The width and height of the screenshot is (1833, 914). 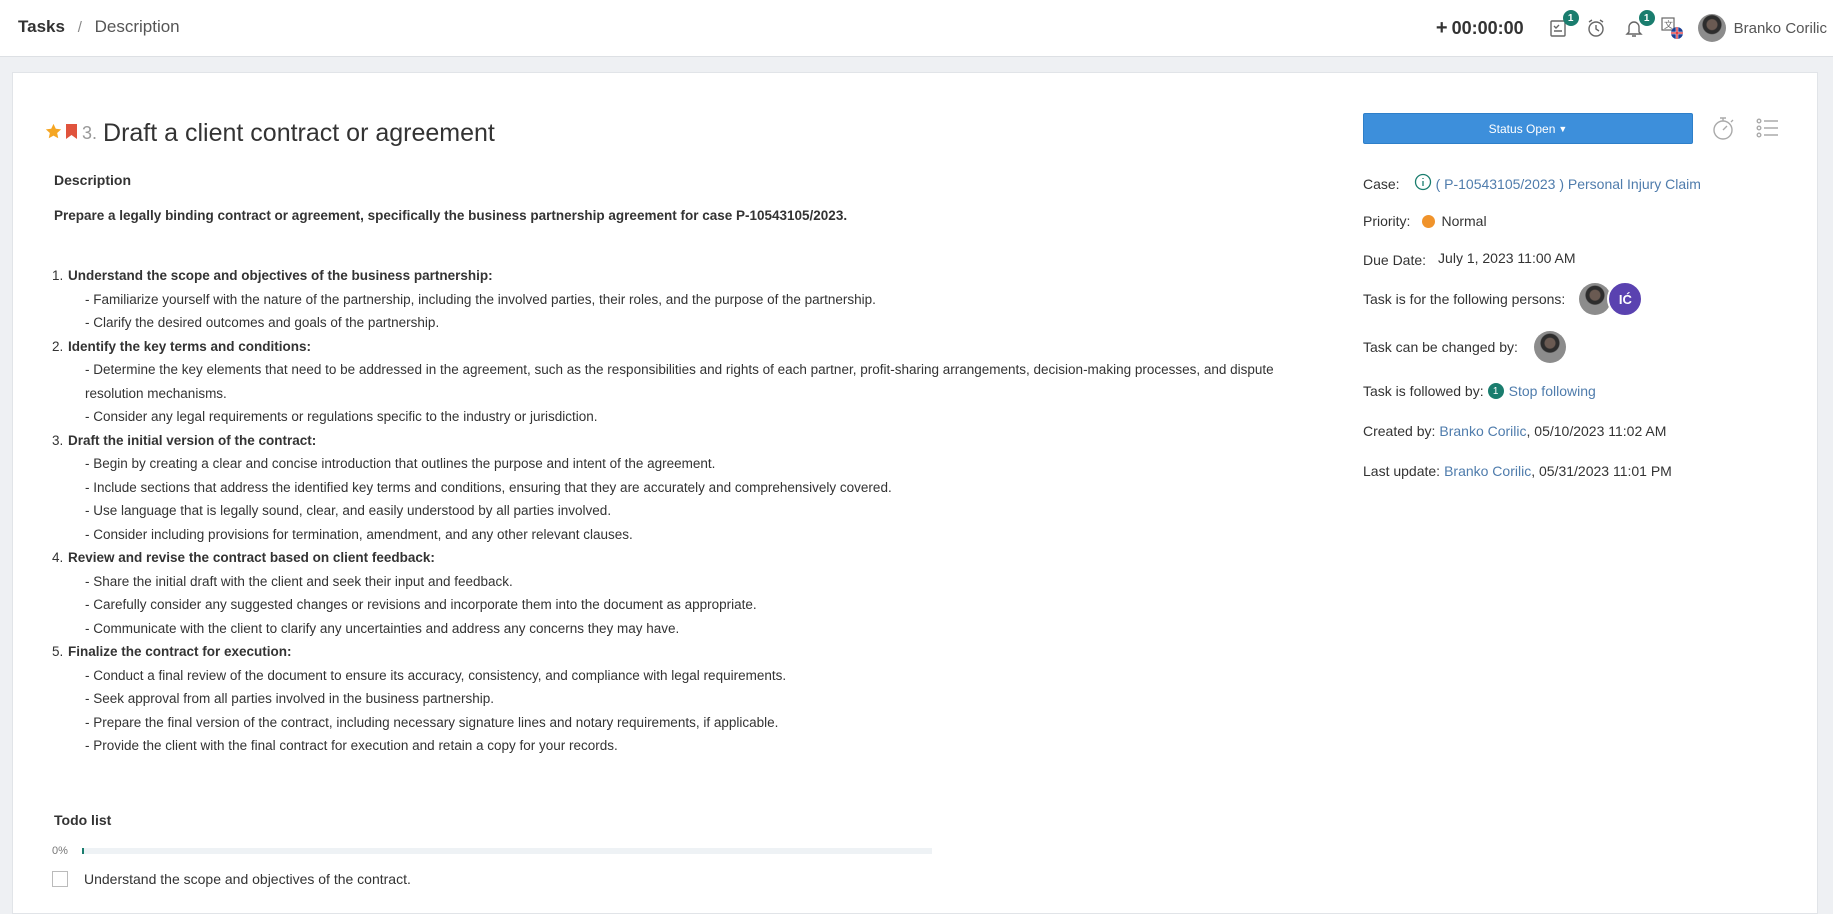 I want to click on created-by-link: Branko Corilic, so click(x=1482, y=431).